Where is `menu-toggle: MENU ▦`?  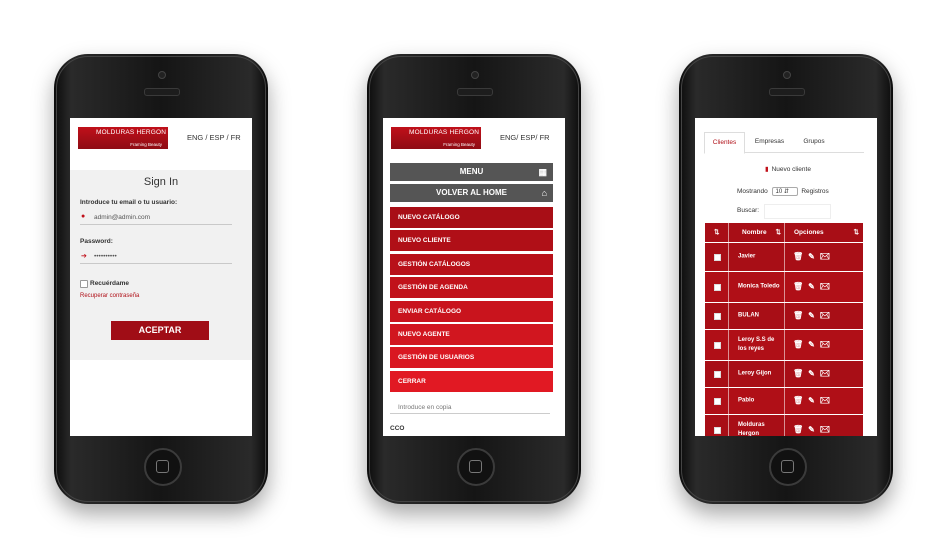
menu-toggle: MENU ▦ is located at coordinates (471, 172).